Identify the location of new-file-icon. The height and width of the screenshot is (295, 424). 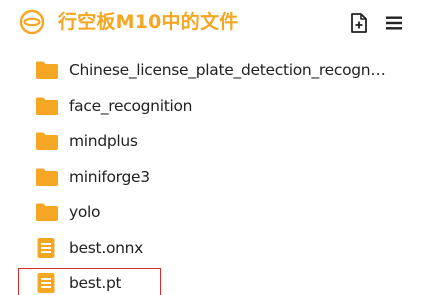
(359, 23).